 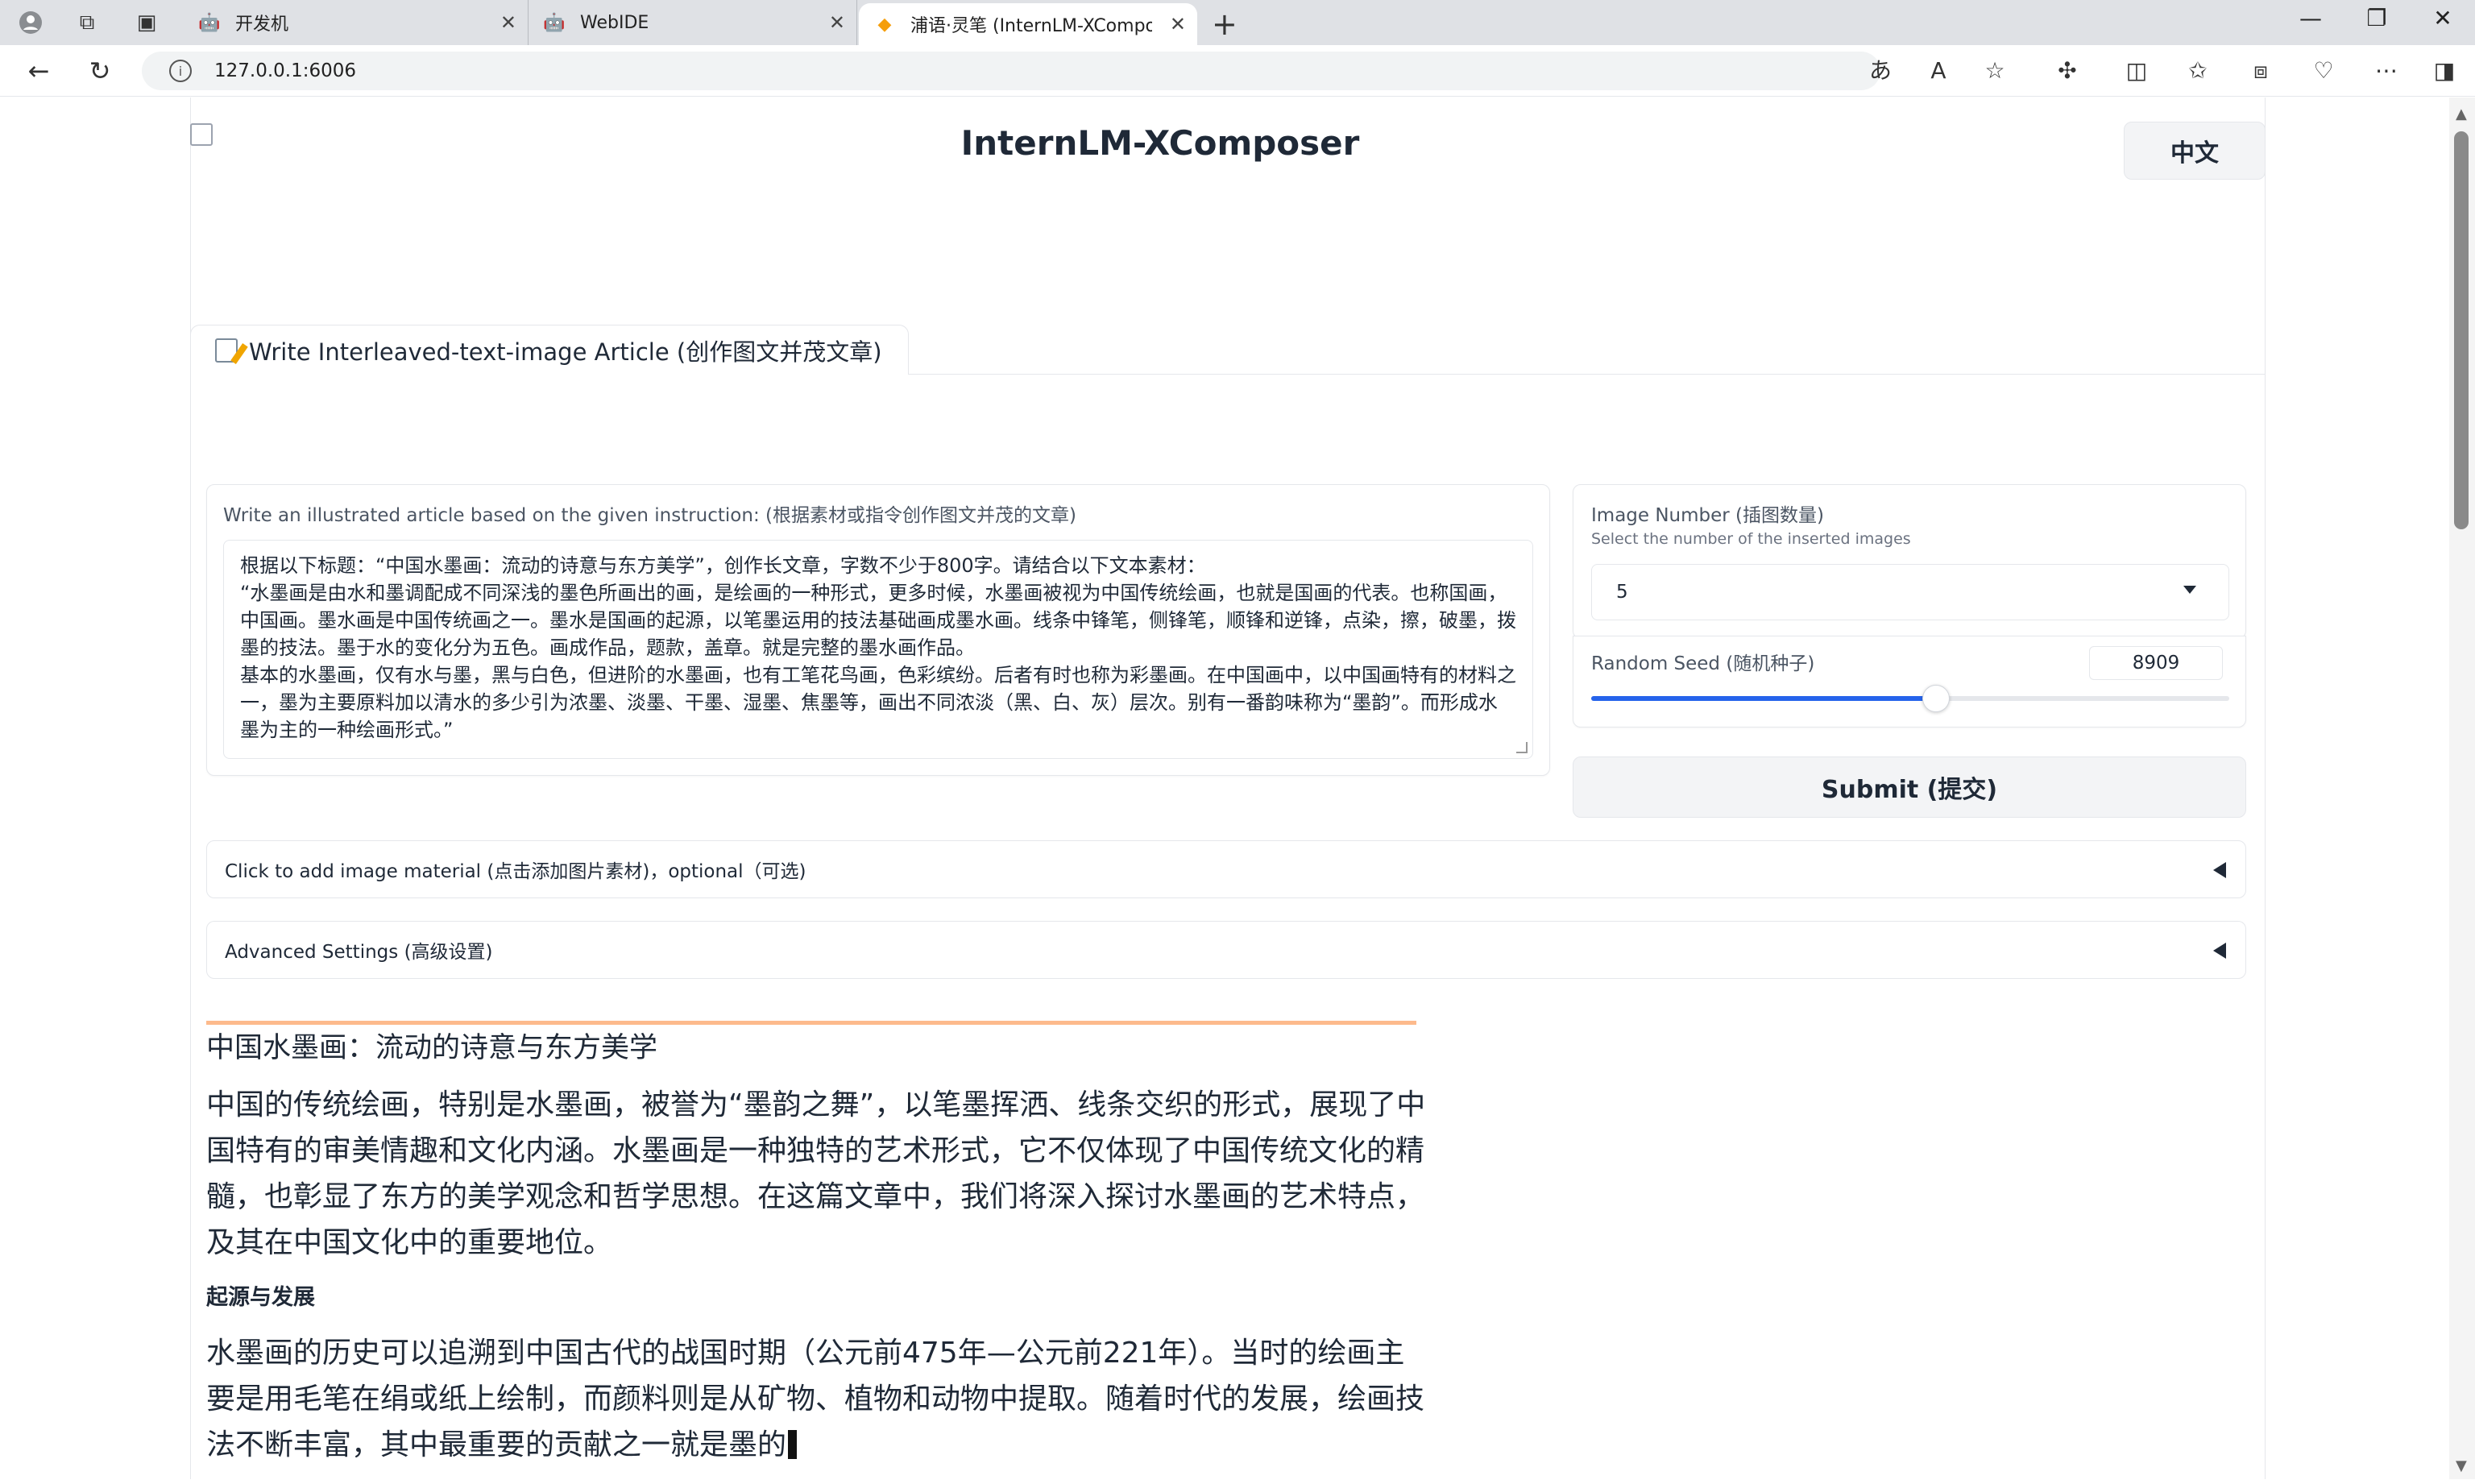 What do you see at coordinates (2310, 18) in the screenshot?
I see `minimize-icon: —` at bounding box center [2310, 18].